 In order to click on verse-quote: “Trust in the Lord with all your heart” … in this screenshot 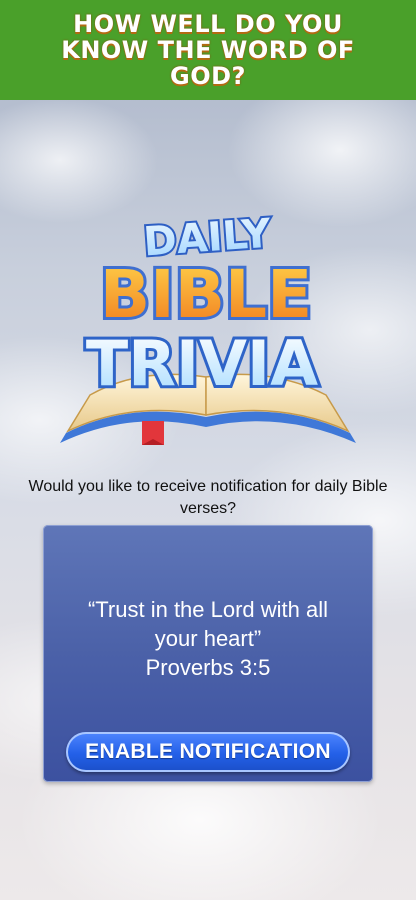, I will do `click(208, 638)`.